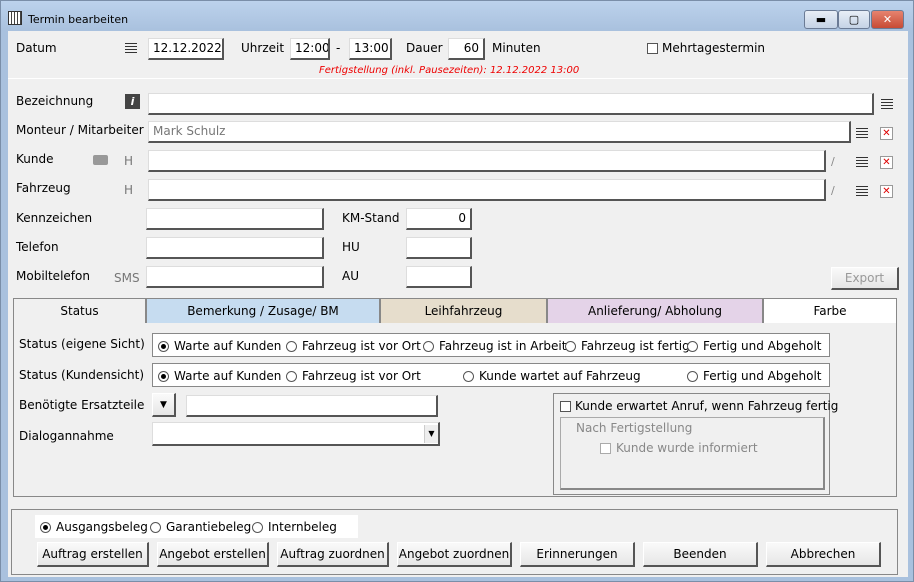 This screenshot has height=582, width=914. Describe the element at coordinates (164, 405) in the screenshot. I see `parts-dropdown-button: ▼` at that location.